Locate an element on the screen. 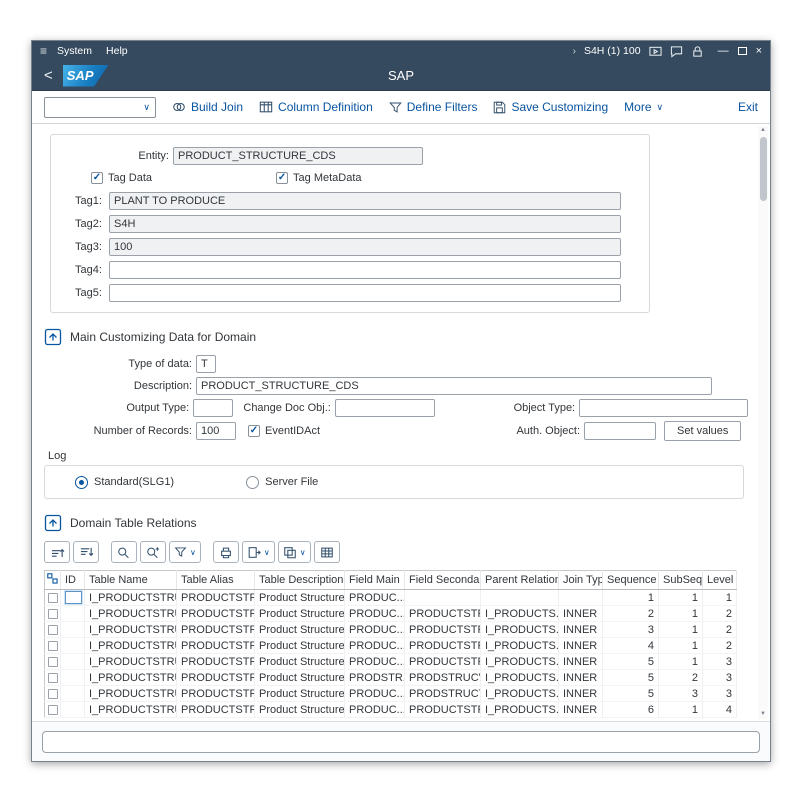 This screenshot has width=800, height=800. cell-subseq: 2 is located at coordinates (680, 677).